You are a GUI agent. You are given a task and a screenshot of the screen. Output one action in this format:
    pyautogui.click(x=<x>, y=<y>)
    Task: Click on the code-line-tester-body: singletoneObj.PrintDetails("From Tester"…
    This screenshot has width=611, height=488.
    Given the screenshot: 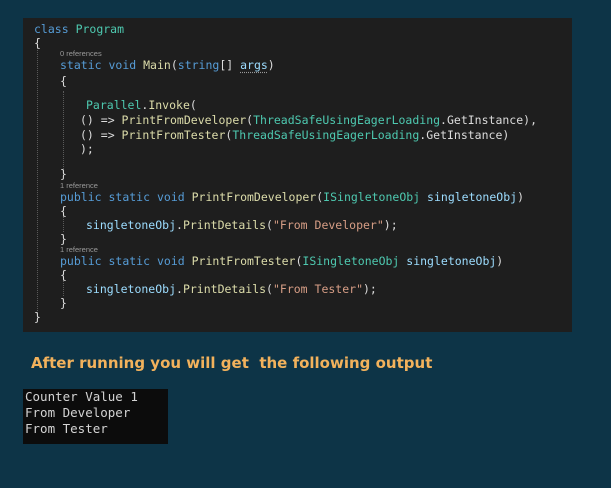 What is the action you would take?
    pyautogui.click(x=231, y=289)
    